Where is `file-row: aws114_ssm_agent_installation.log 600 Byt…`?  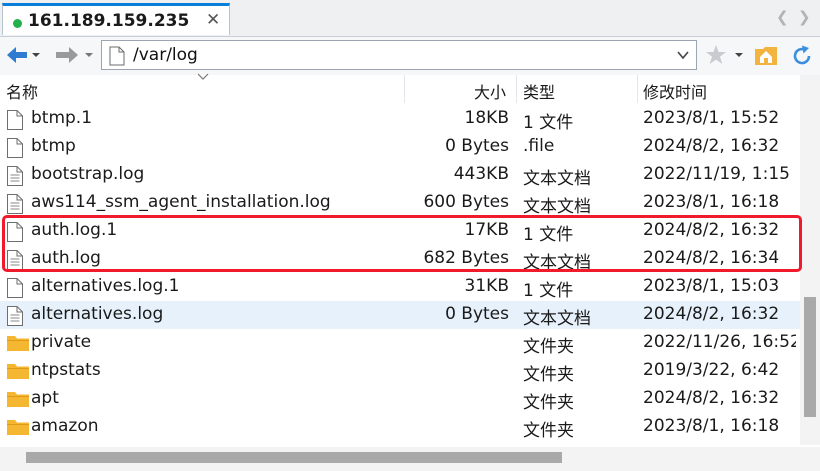 file-row: aws114_ssm_agent_installation.log 600 Byt… is located at coordinates (400, 203).